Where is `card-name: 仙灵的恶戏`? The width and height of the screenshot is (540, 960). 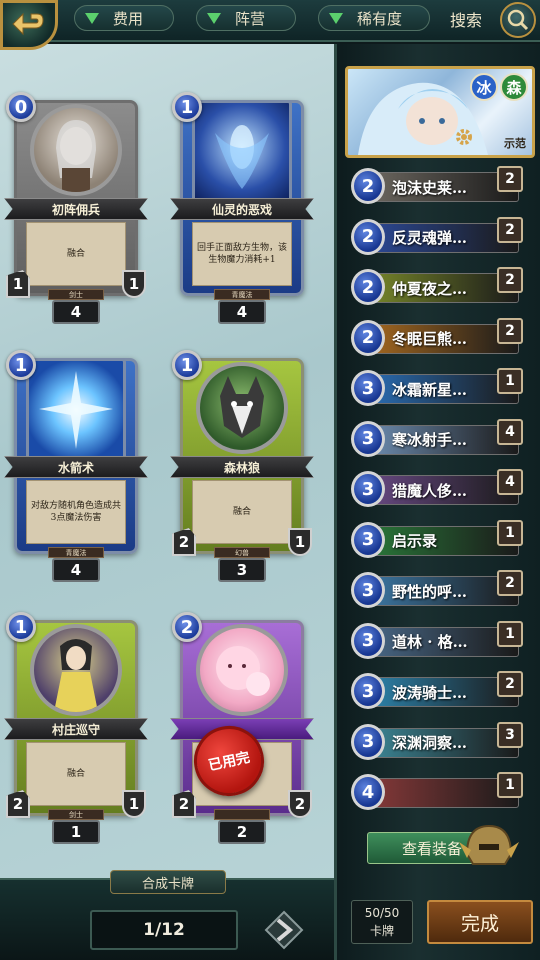 card-name: 仙灵的恶戏 is located at coordinates (242, 209).